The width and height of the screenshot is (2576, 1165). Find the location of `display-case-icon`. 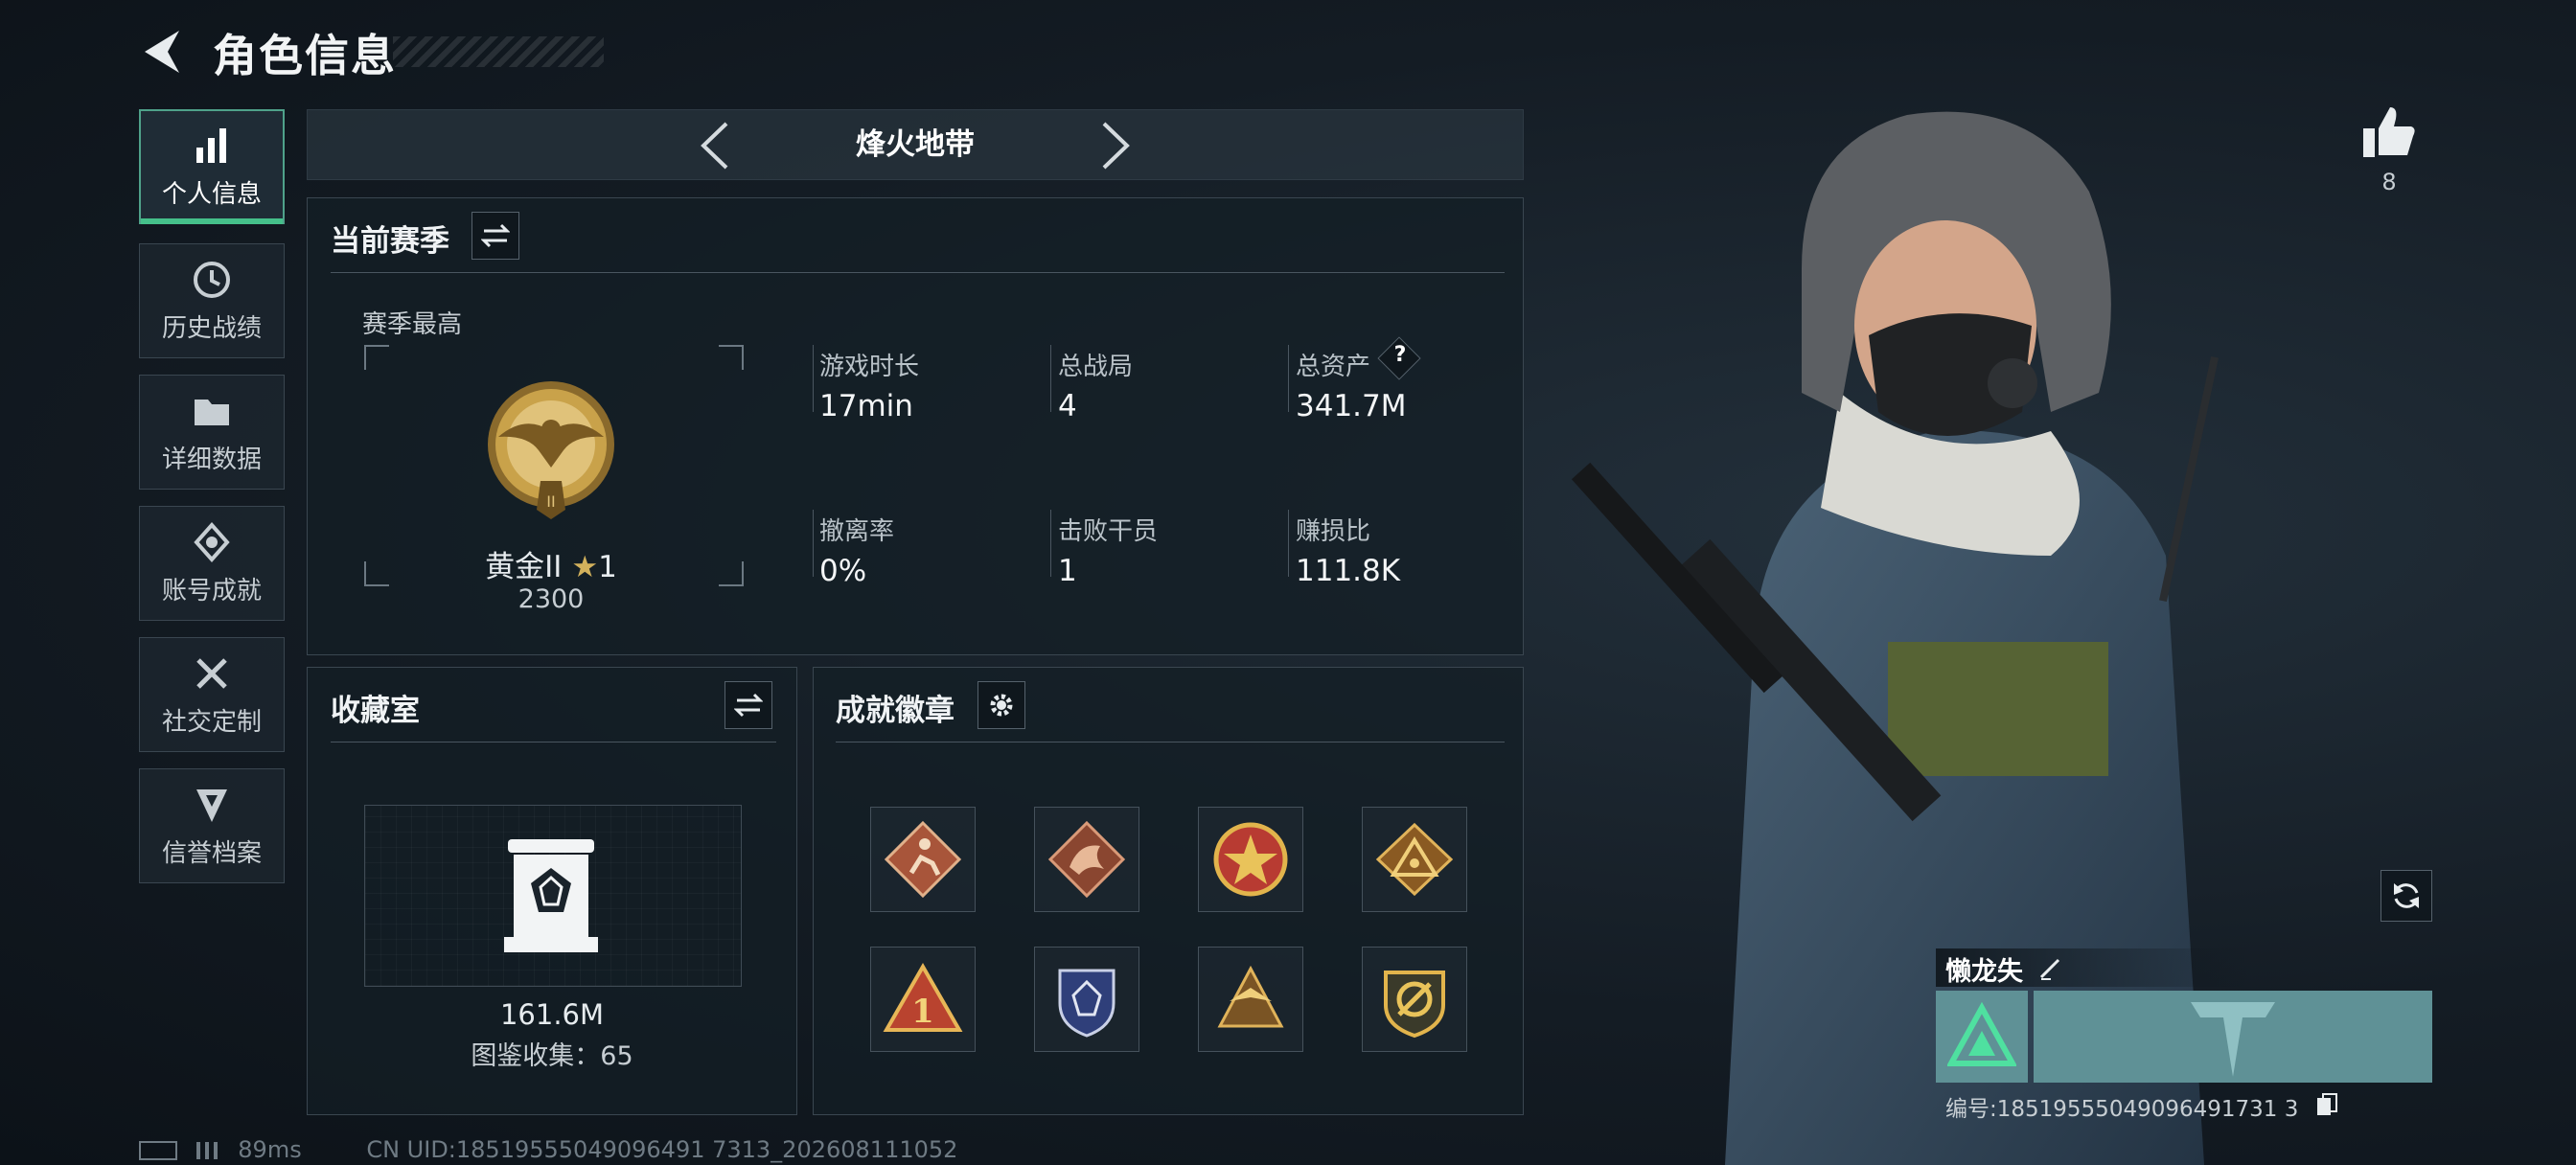

display-case-icon is located at coordinates (551, 895).